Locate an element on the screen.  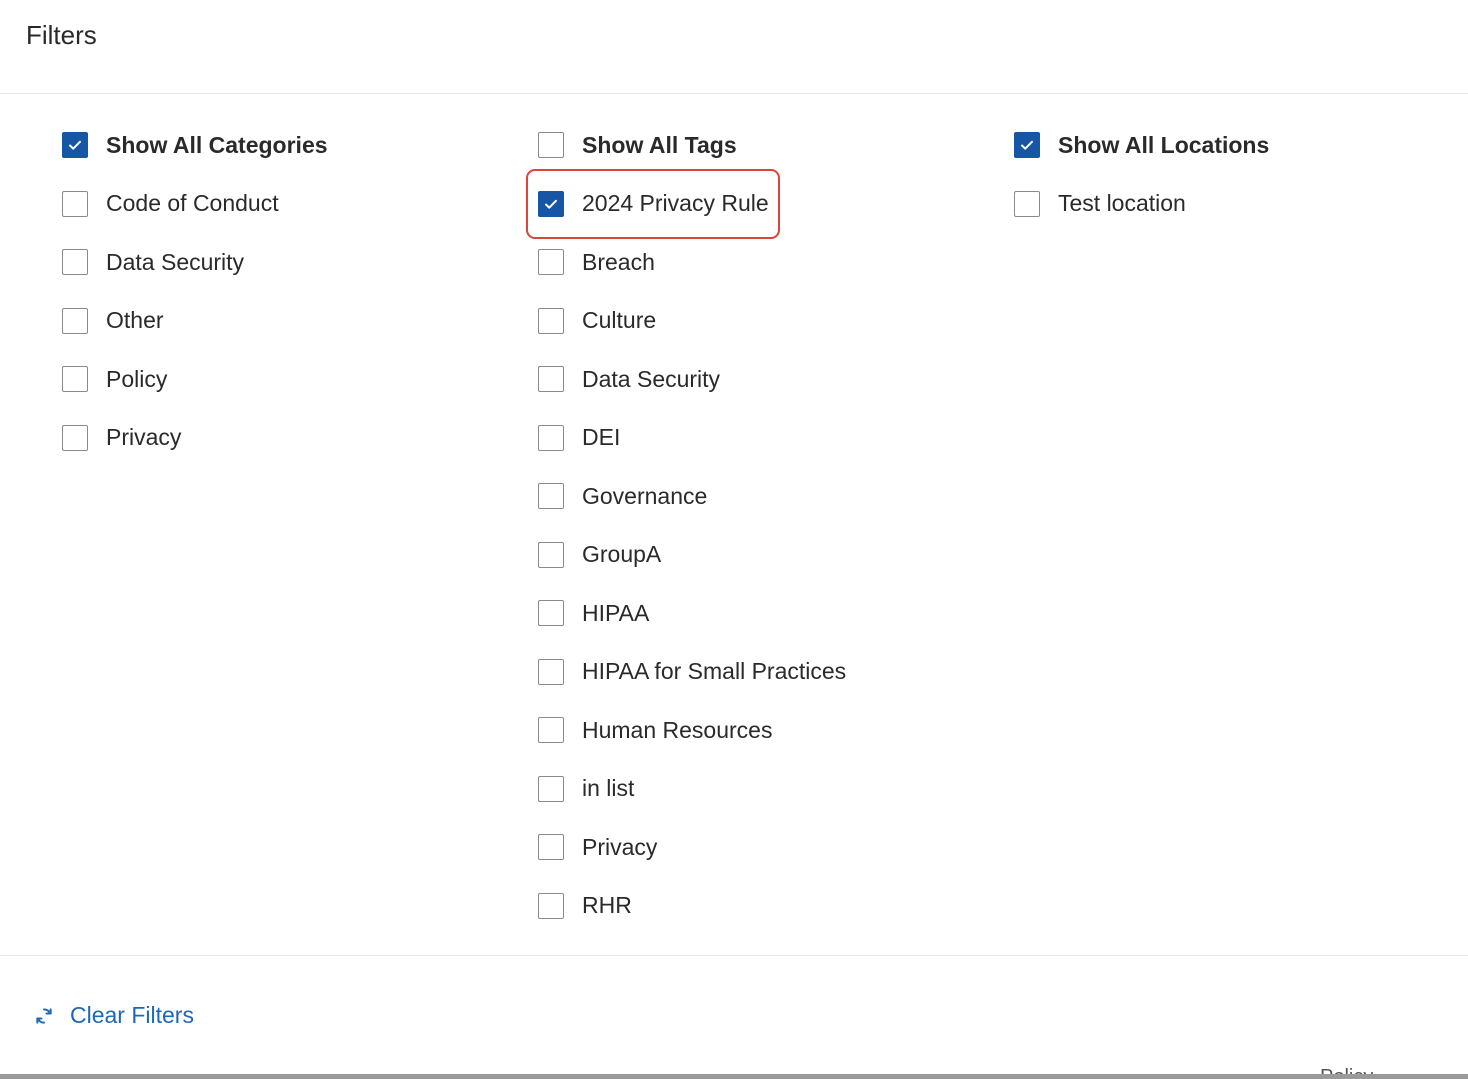
tags-option-hipaa-for-small-practices: HIPAA for Small Practices is located at coordinates (692, 672).